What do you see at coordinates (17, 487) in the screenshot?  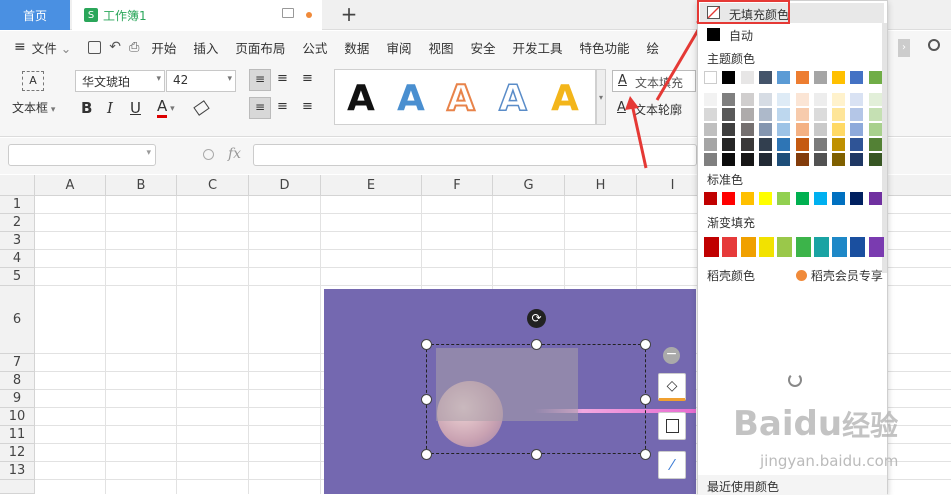 I see `row-header-partial` at bounding box center [17, 487].